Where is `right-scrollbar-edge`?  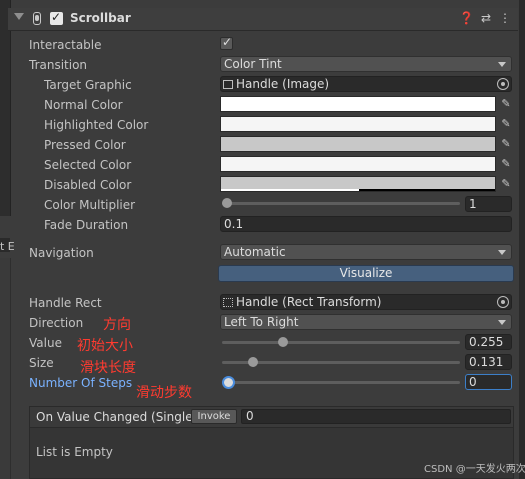
right-scrollbar-edge is located at coordinates (522, 239).